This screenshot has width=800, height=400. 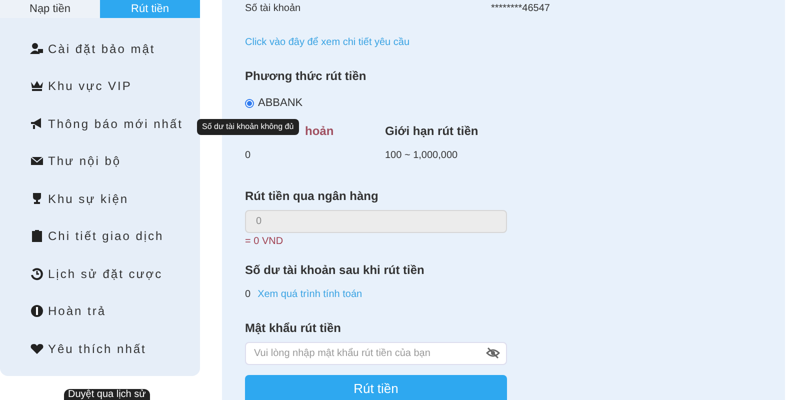 What do you see at coordinates (370, 353) in the screenshot?
I see `password-input: Vui lòng nhập mật khẩu rút tiền của bạn` at bounding box center [370, 353].